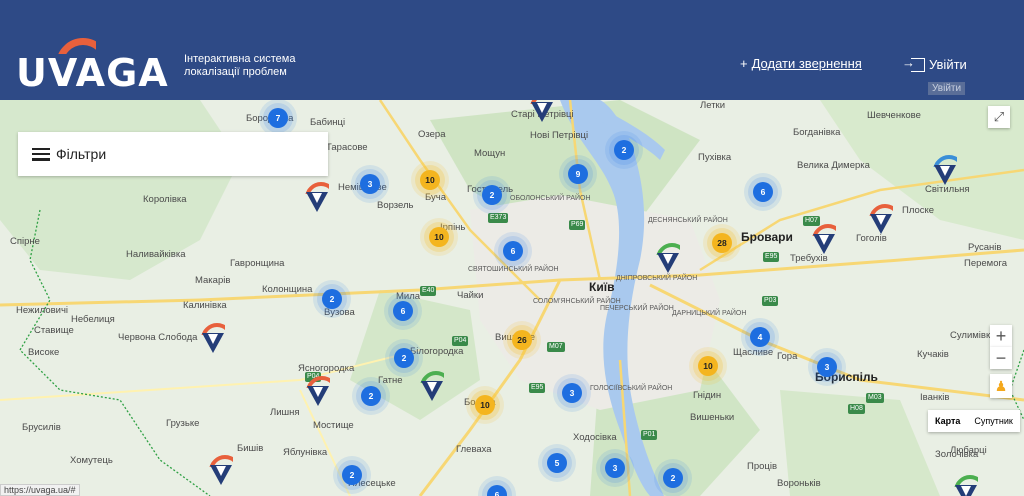 This screenshot has height=496, width=1024. I want to click on login-button: Увійти, so click(934, 64).